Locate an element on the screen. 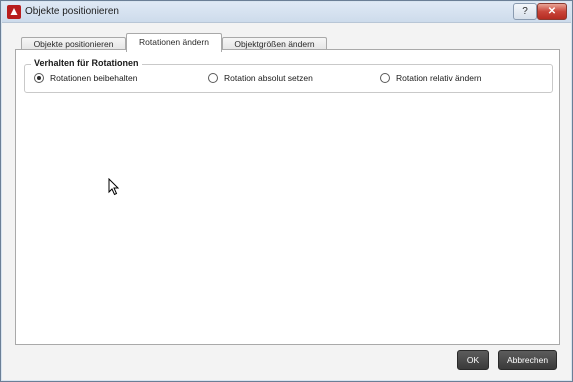  radio-label: Rotation absolut setzen is located at coordinates (268, 78).